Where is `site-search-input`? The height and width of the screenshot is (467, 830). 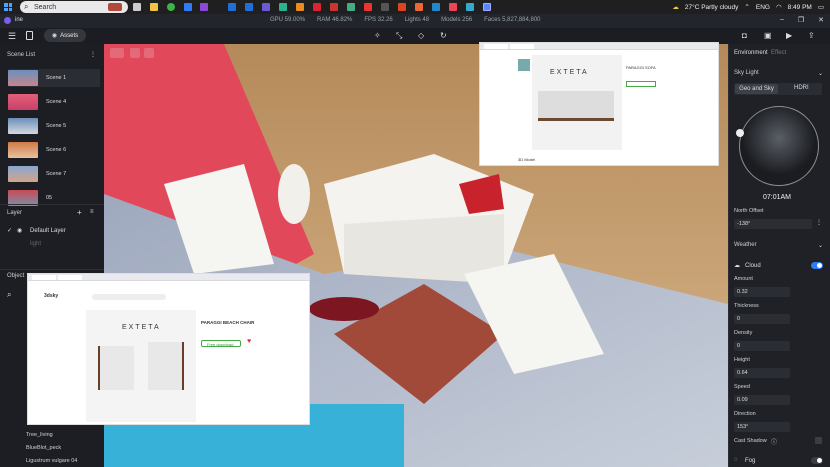
site-search-input is located at coordinates (129, 297).